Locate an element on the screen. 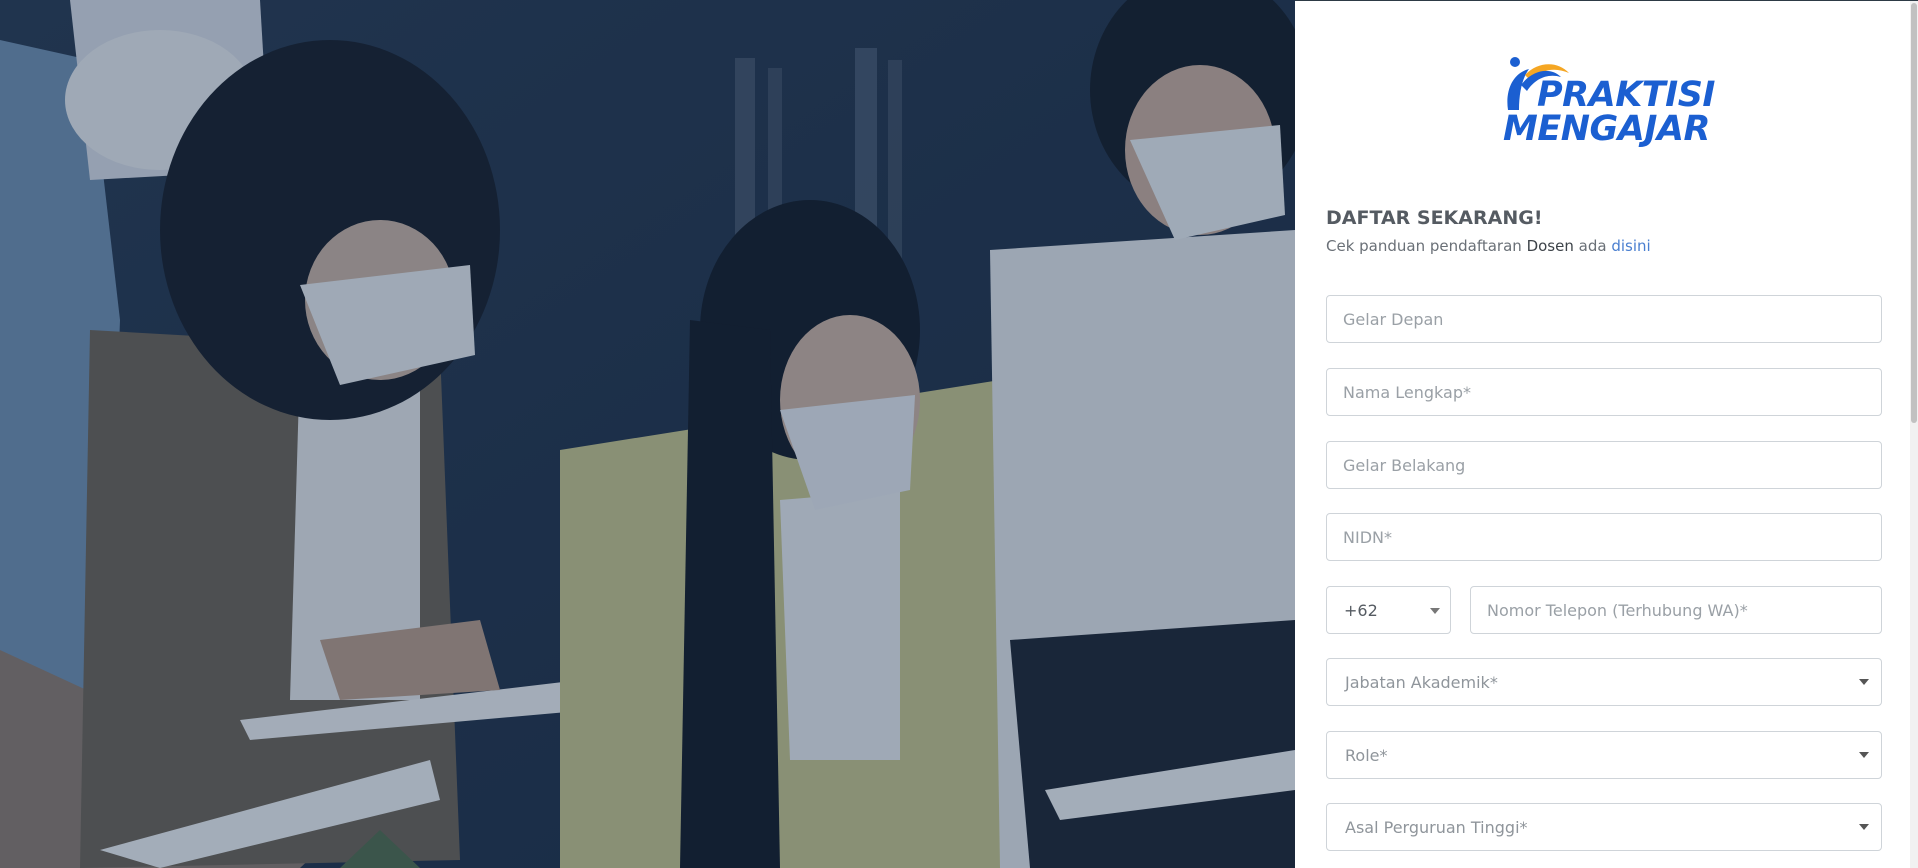  guide-link: disini is located at coordinates (1630, 246).